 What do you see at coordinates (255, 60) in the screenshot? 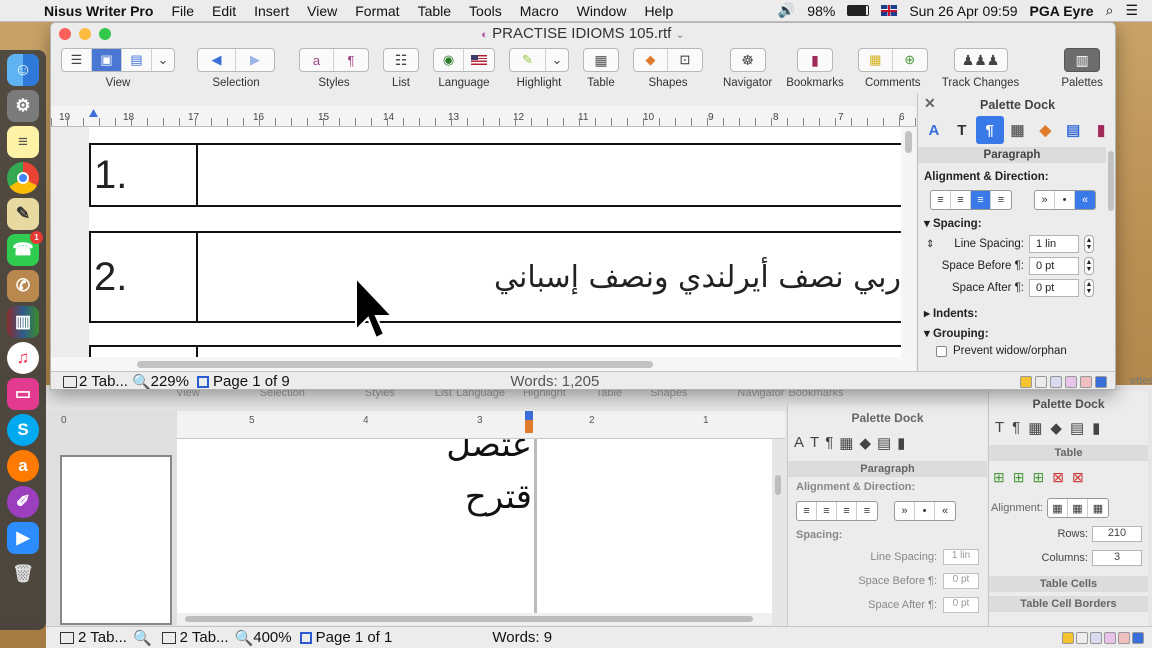
I see `selection-forward-icon: ▶` at bounding box center [255, 60].